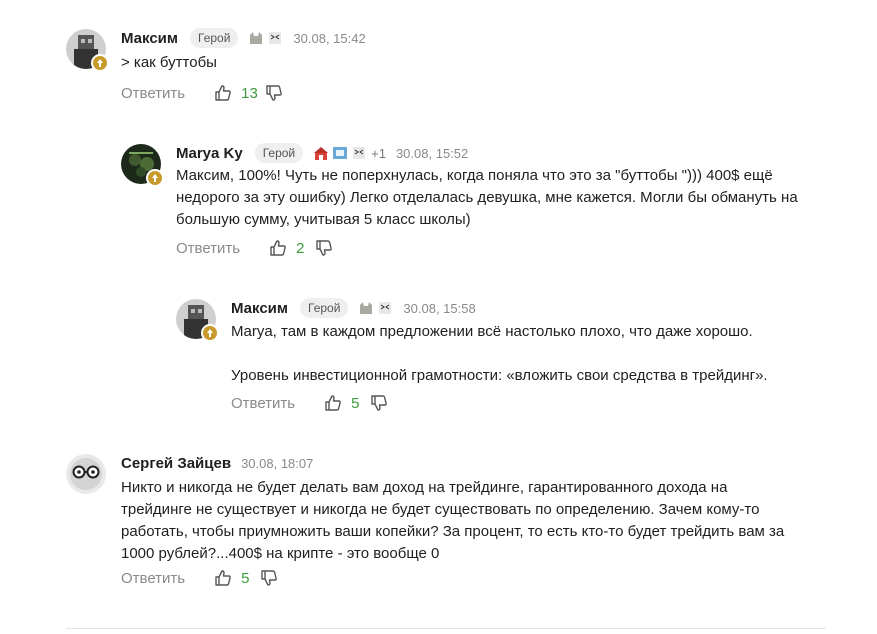  I want to click on blue-picture-sticker-icon, so click(340, 153).